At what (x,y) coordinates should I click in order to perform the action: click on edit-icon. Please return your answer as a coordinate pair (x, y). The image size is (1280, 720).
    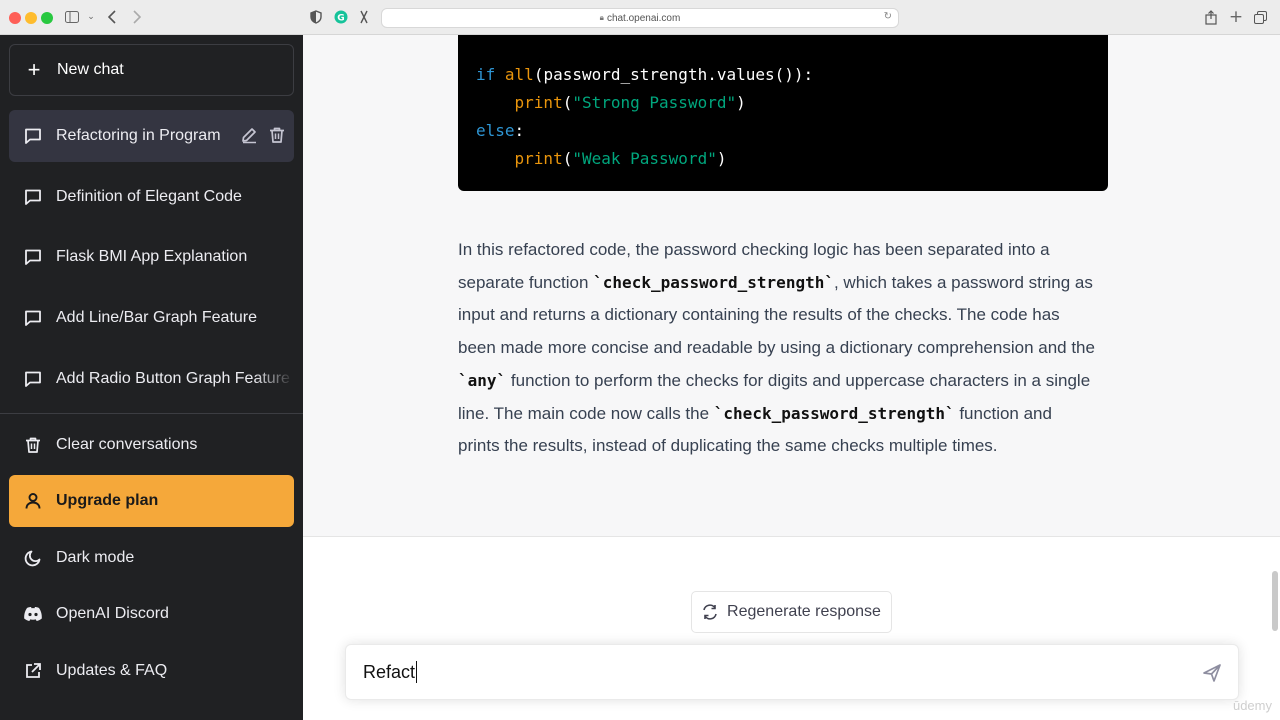
    Looking at the image, I should click on (249, 137).